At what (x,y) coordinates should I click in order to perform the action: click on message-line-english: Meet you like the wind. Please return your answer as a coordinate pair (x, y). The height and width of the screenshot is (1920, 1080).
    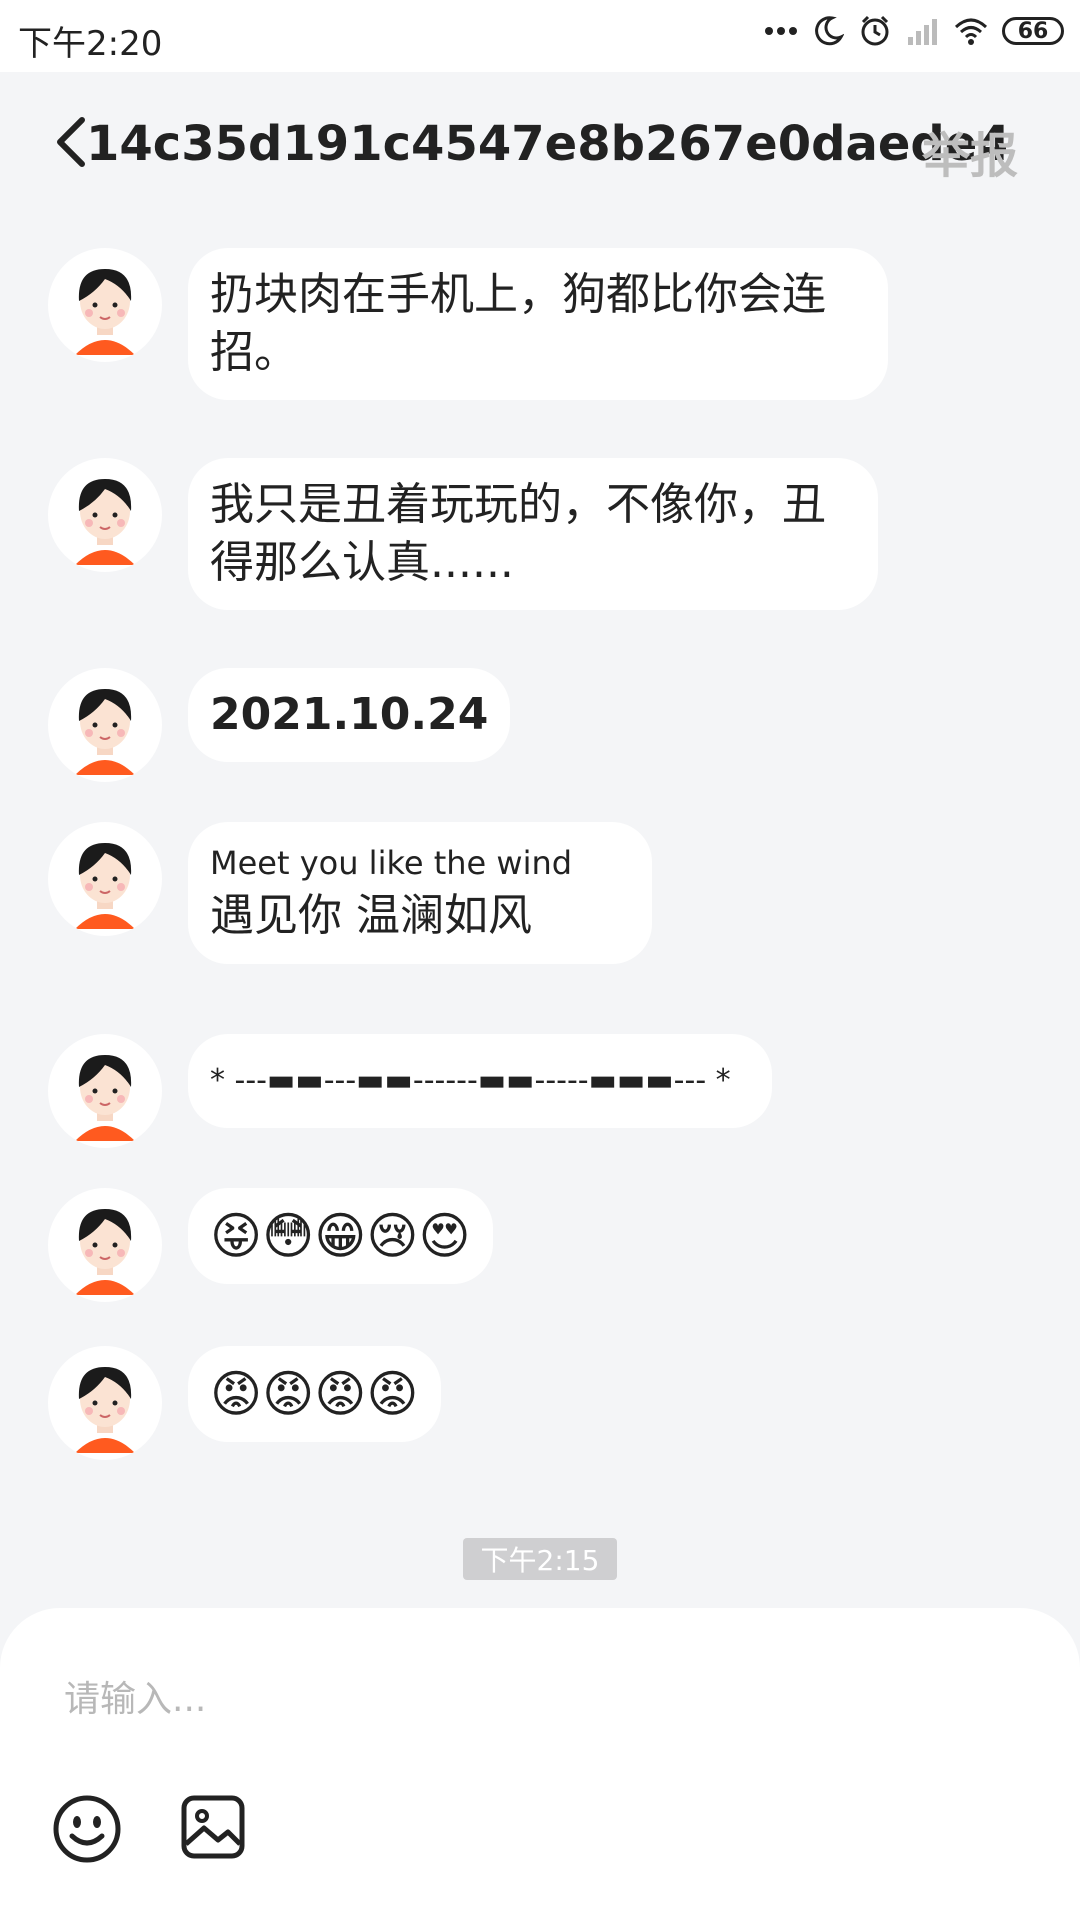
    Looking at the image, I should click on (391, 863).